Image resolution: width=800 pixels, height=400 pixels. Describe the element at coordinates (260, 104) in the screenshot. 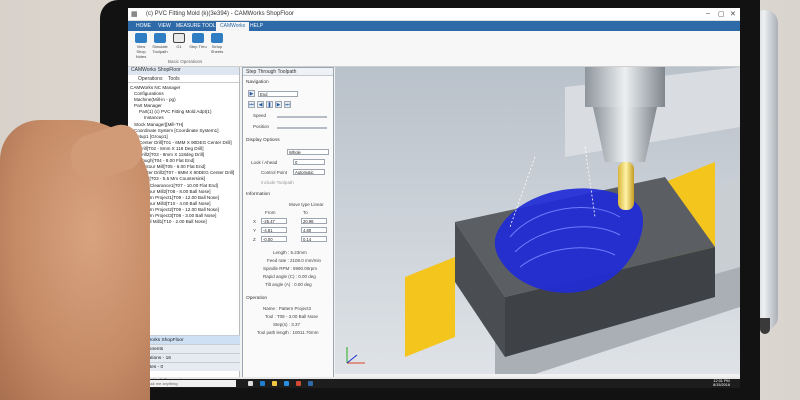

I see `step-back-icon: ◀` at that location.